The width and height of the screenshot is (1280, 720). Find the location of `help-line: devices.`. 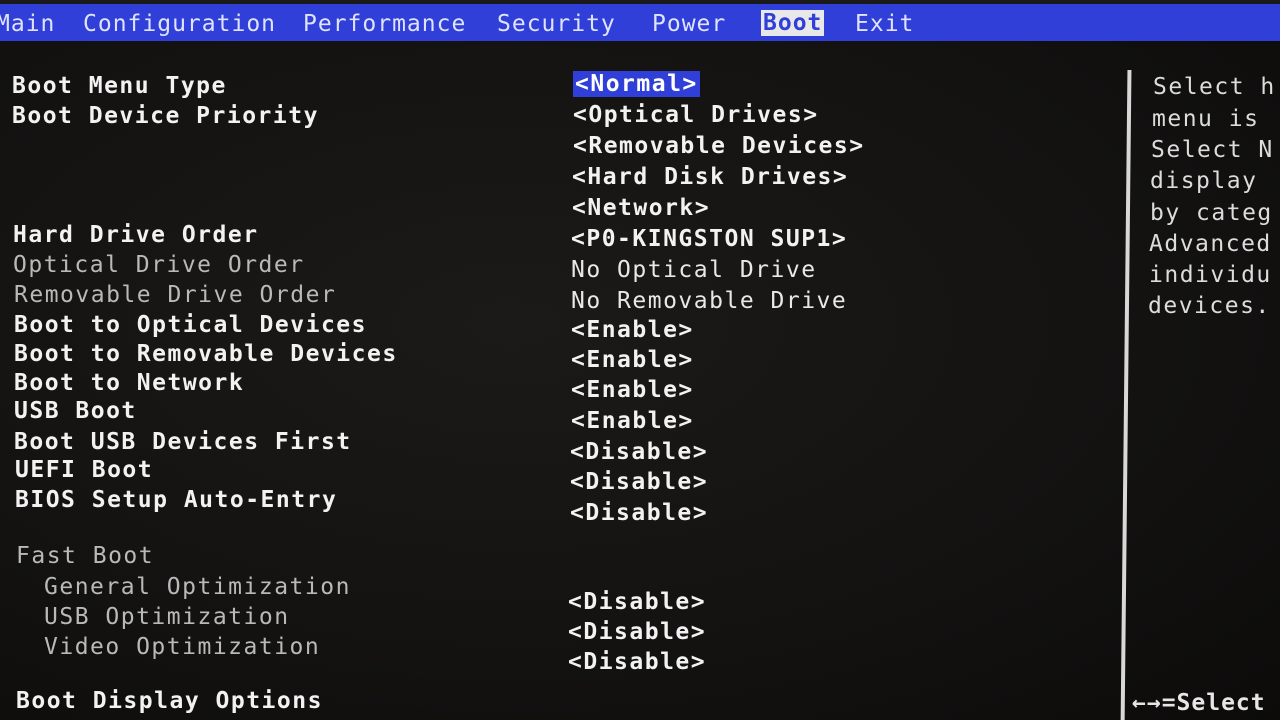

help-line: devices. is located at coordinates (1209, 306).